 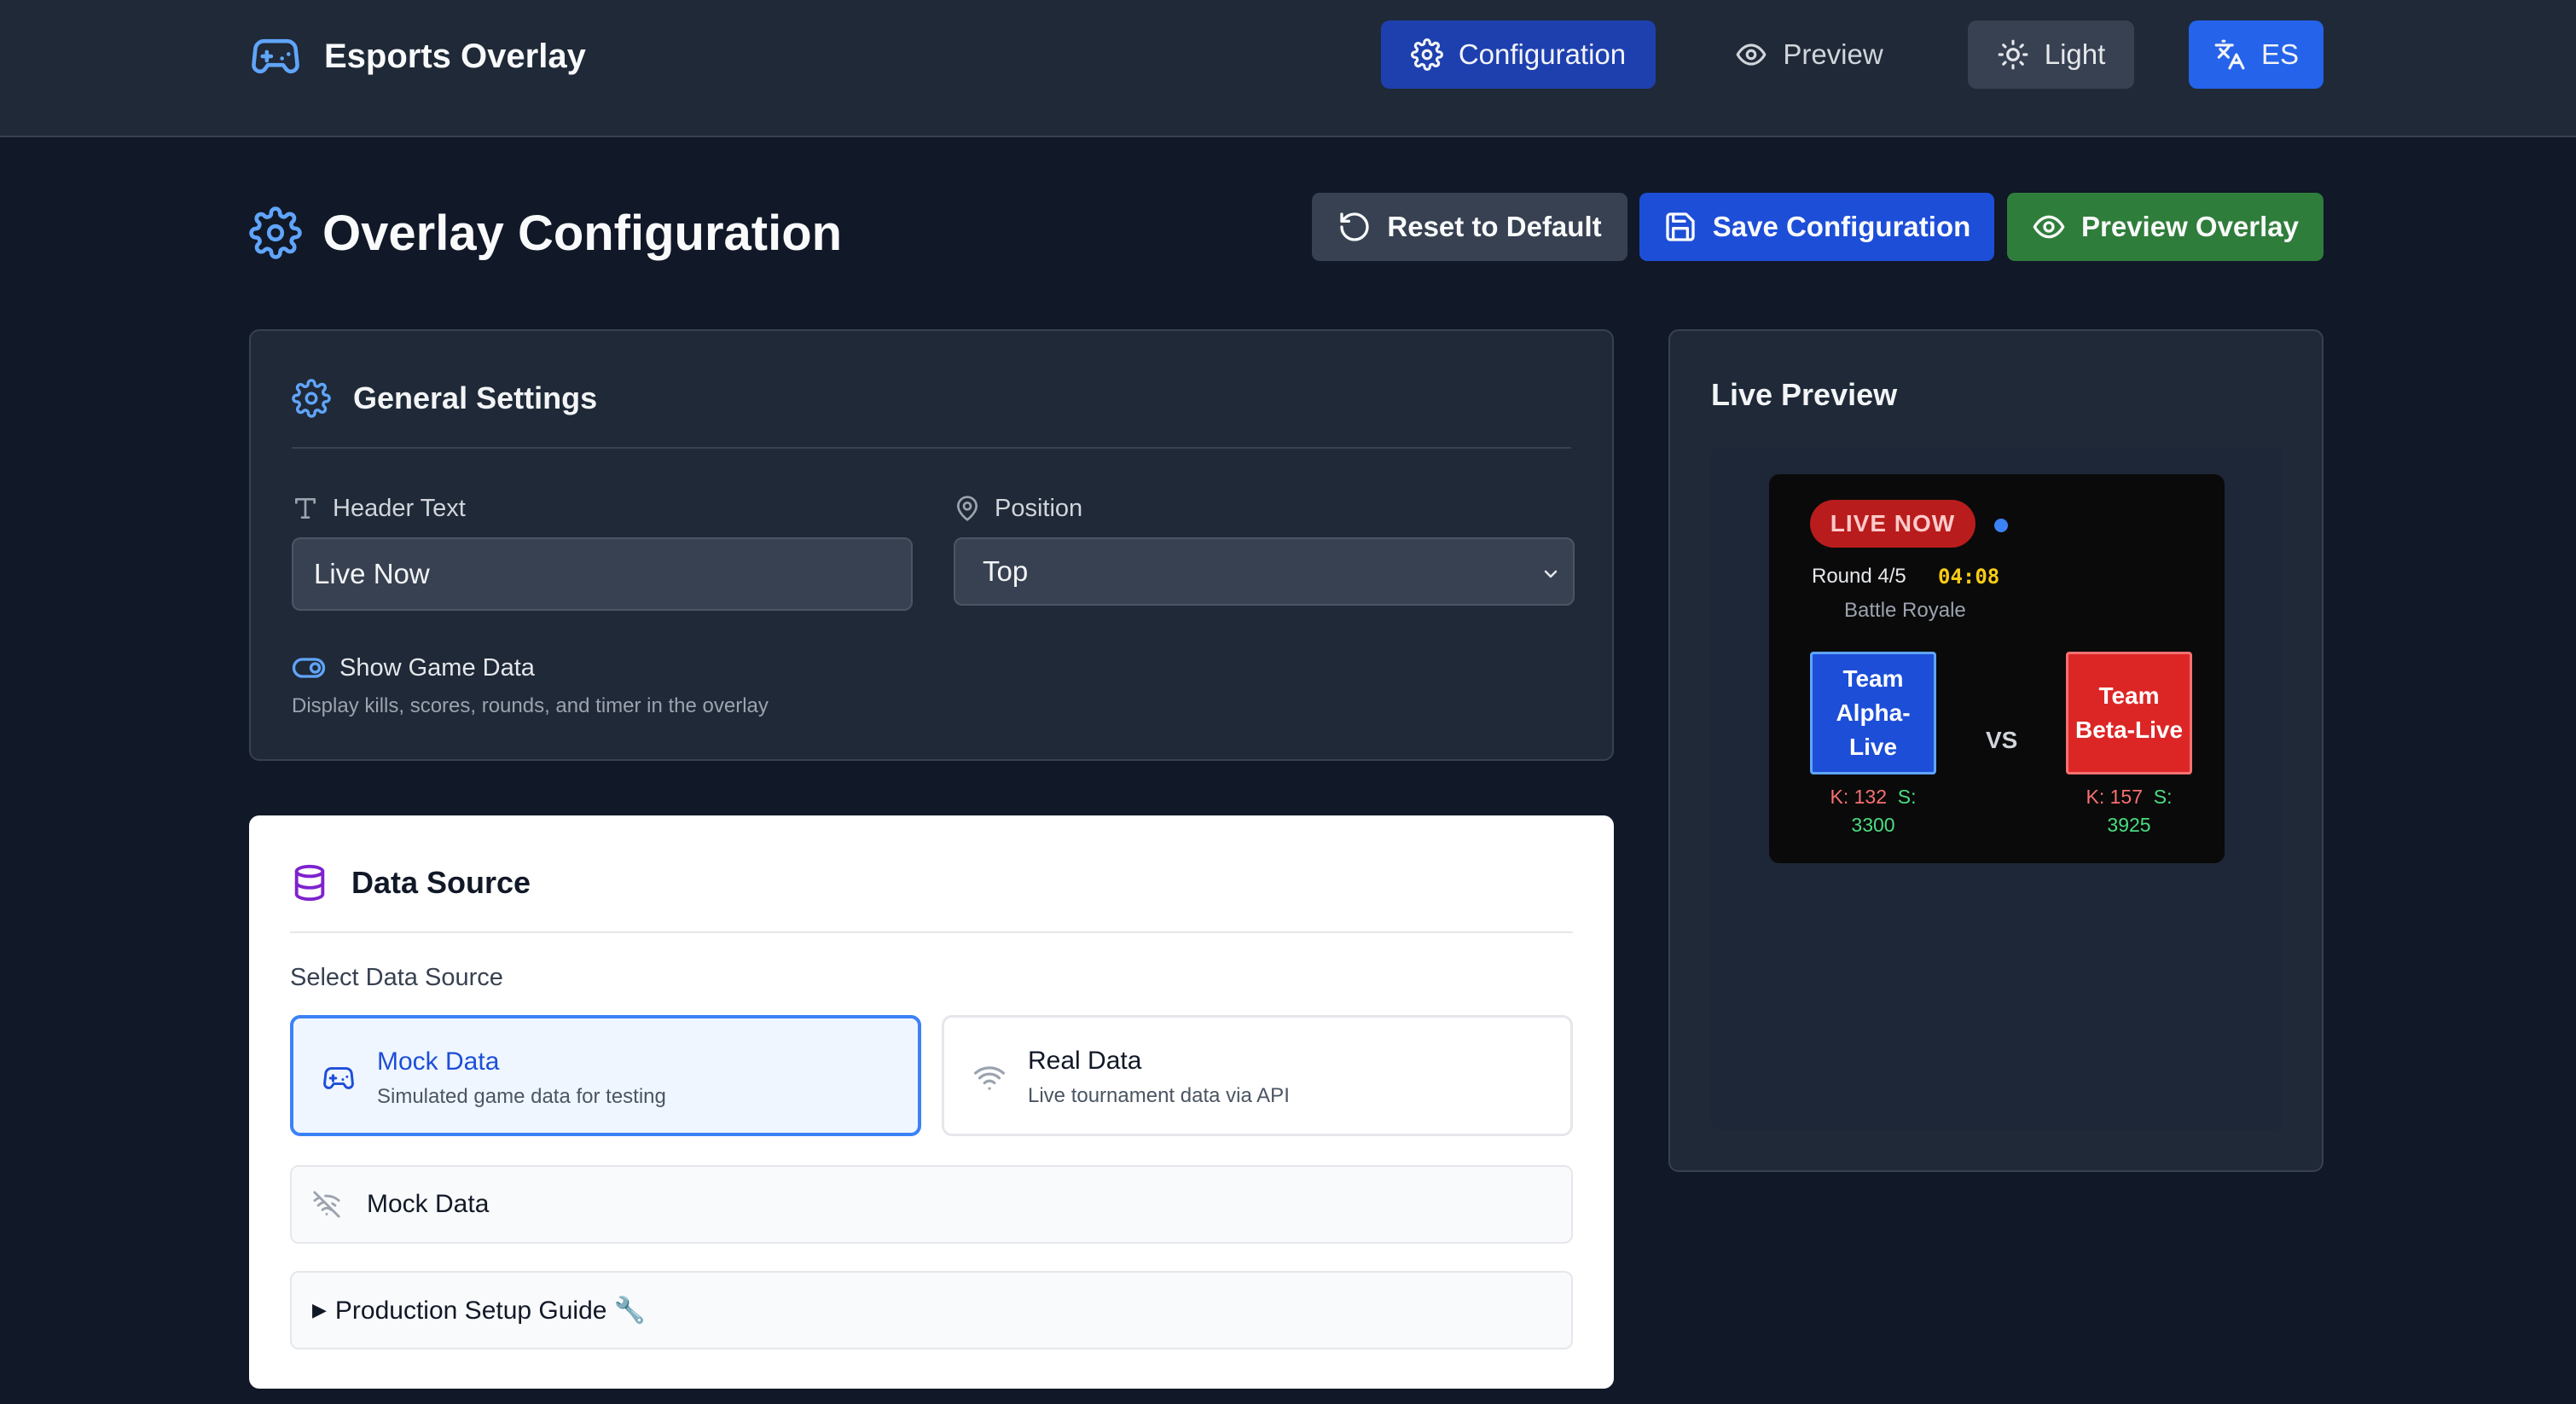 What do you see at coordinates (399, 508) in the screenshot?
I see `header-text-label-text: Header Text` at bounding box center [399, 508].